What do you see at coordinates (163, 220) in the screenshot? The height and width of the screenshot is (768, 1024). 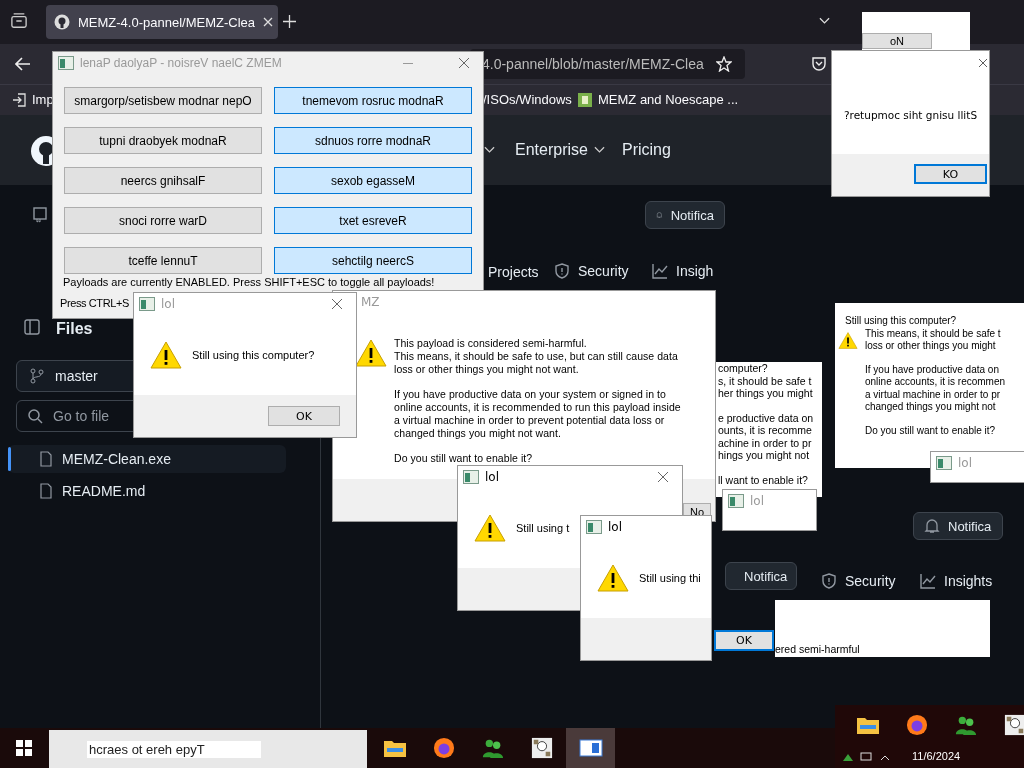 I see `payload-toggle-button: snoci rorre warD` at bounding box center [163, 220].